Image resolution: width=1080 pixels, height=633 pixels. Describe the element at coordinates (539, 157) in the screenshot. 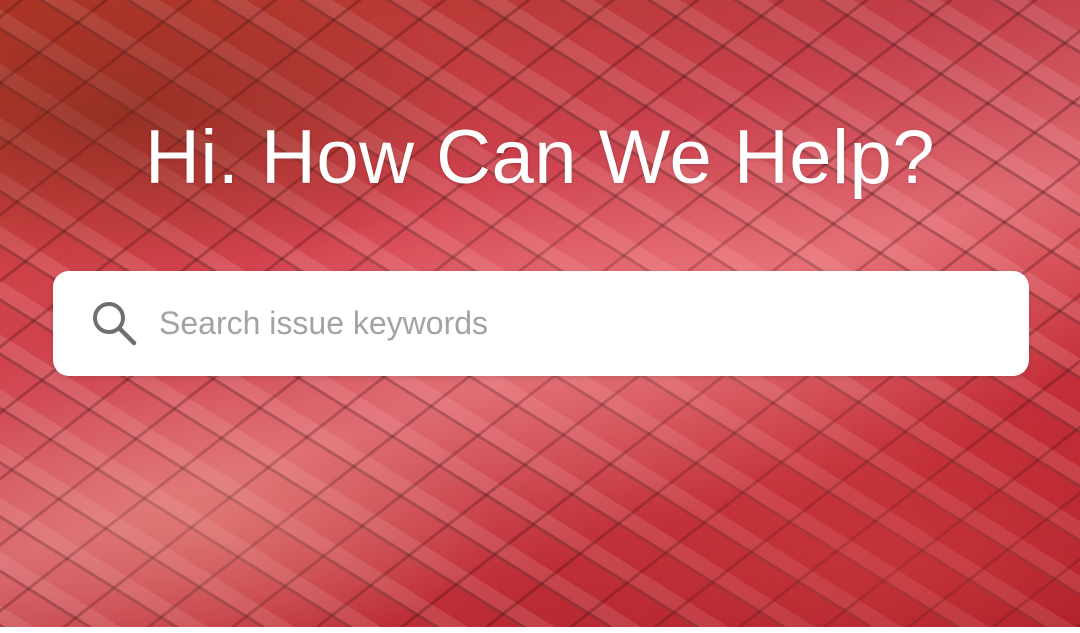

I see `page-headline: Hi. How Can We Help?` at that location.